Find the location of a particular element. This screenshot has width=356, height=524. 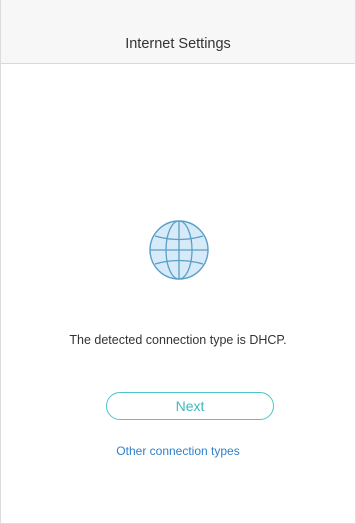

globe-icon is located at coordinates (179, 250).